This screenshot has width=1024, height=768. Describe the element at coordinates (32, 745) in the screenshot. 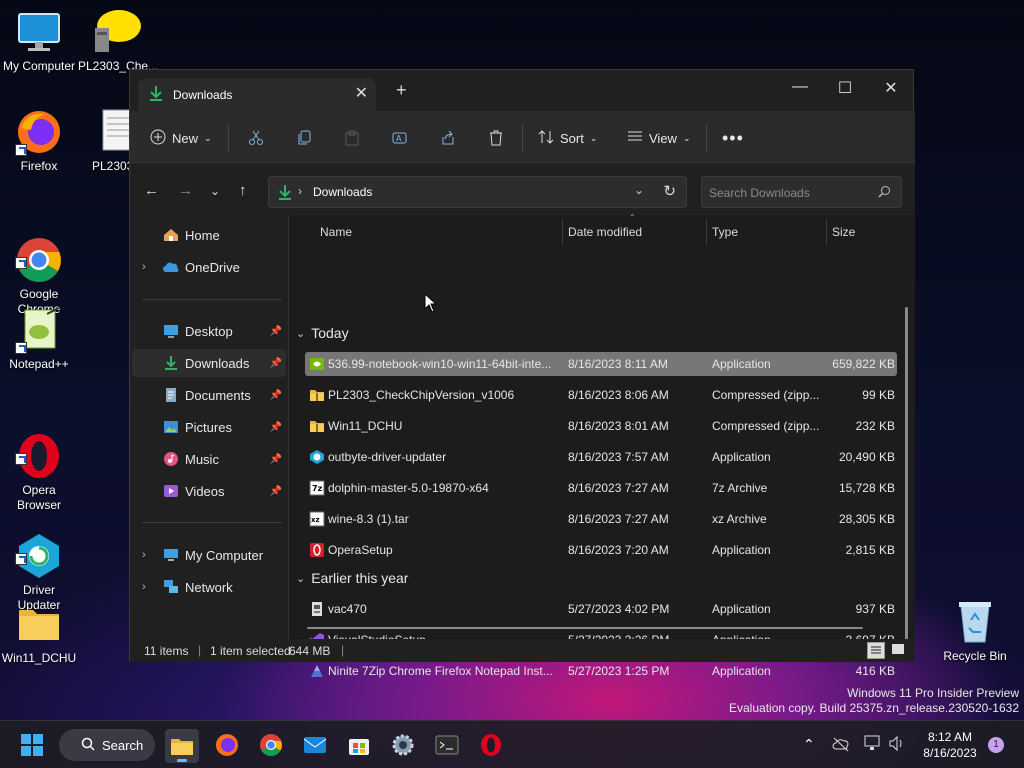

I see `windows-start-icon` at that location.